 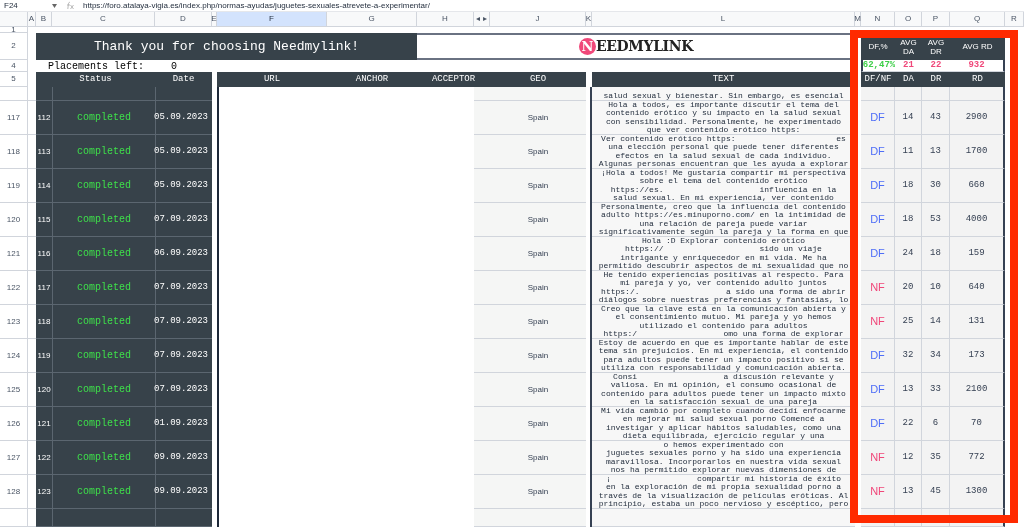 What do you see at coordinates (908, 19) in the screenshot?
I see `column-letter: O` at bounding box center [908, 19].